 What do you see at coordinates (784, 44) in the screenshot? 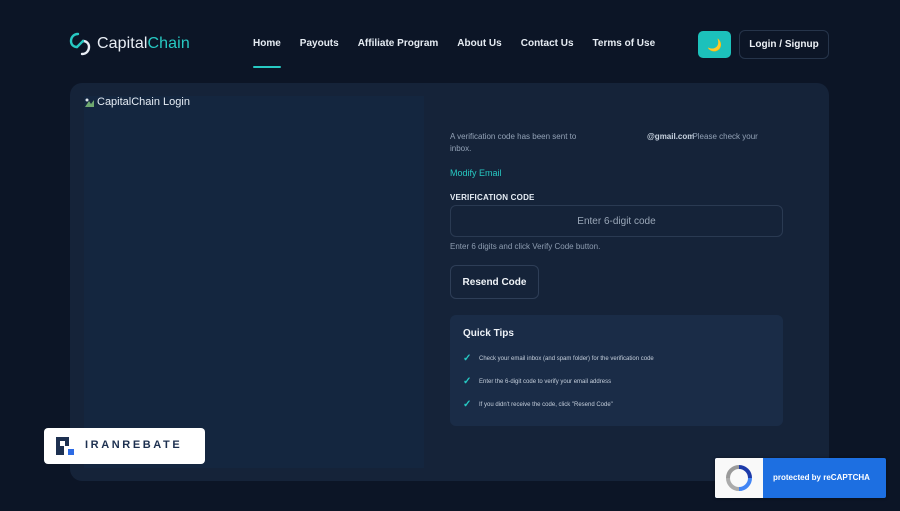
I see `login-signup-button: Login / Signup` at bounding box center [784, 44].